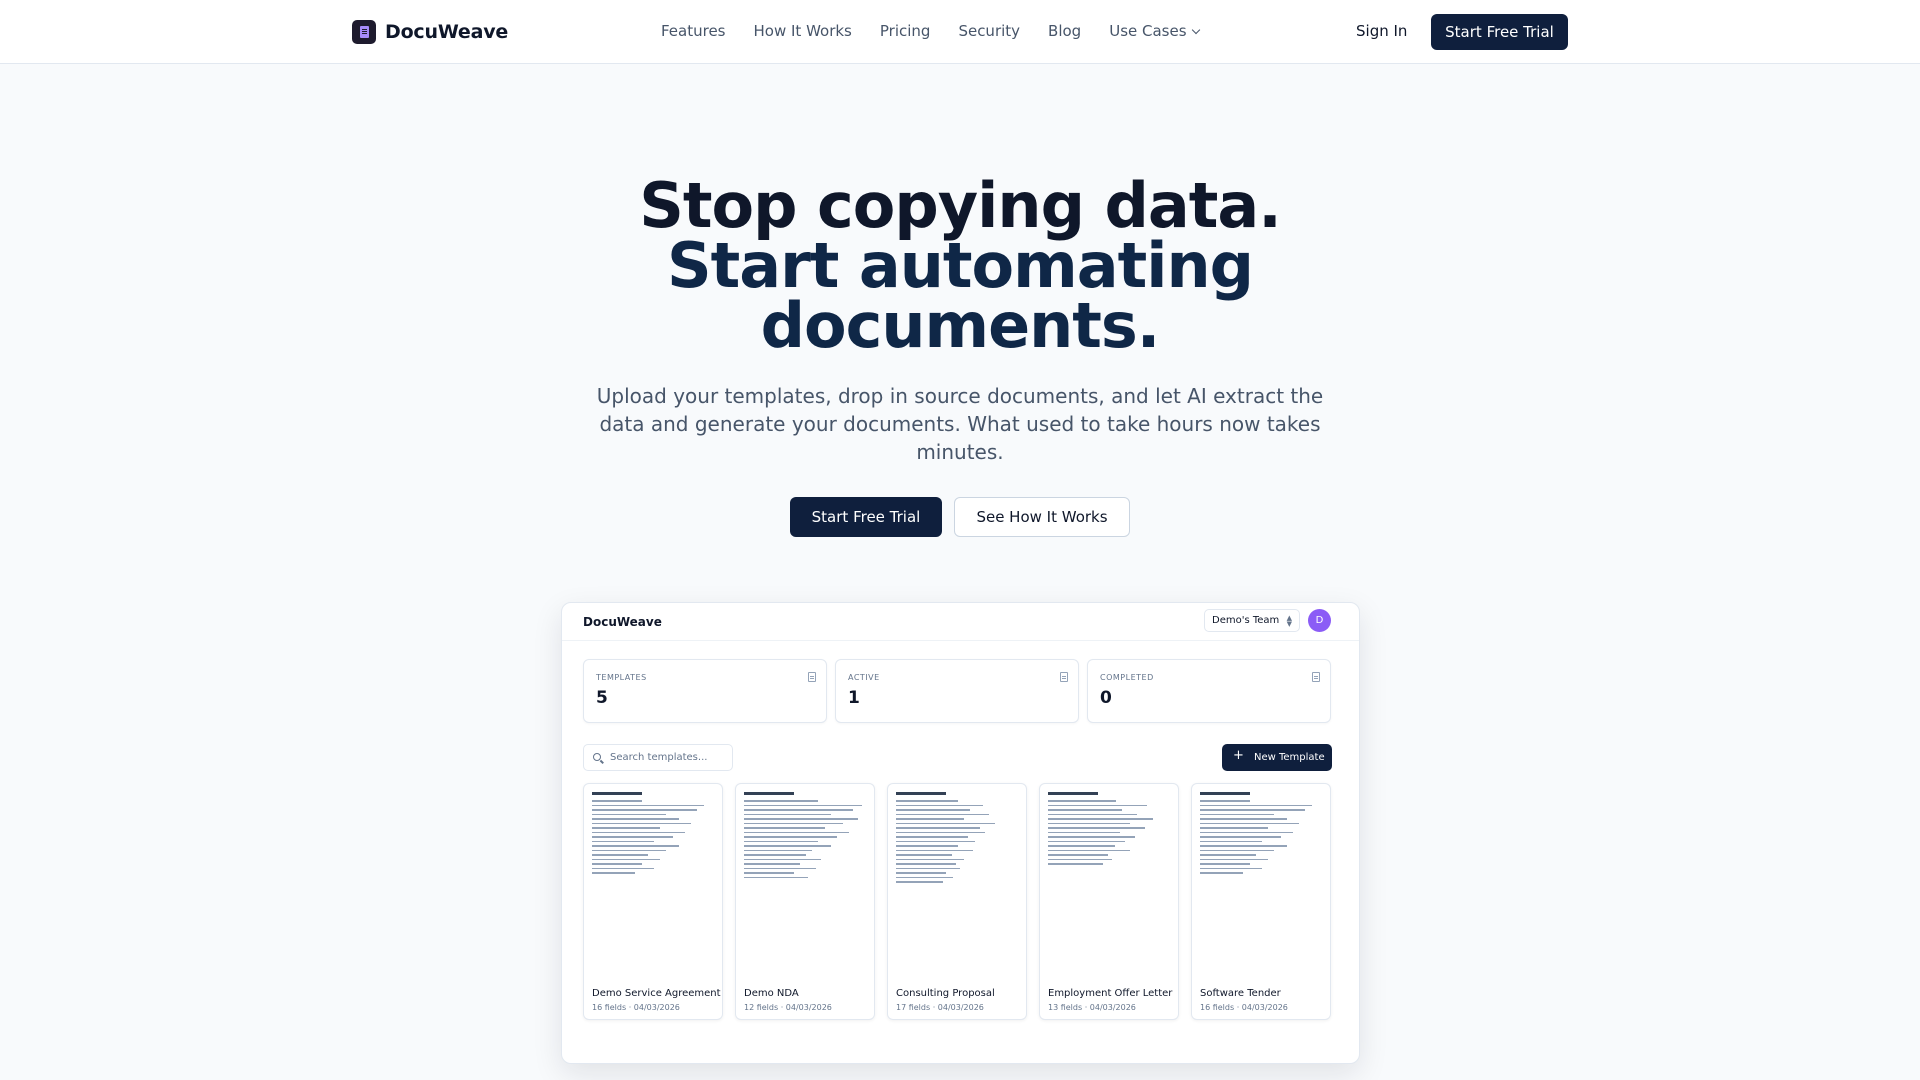 This screenshot has height=1080, width=1920. I want to click on document-logo-icon, so click(364, 32).